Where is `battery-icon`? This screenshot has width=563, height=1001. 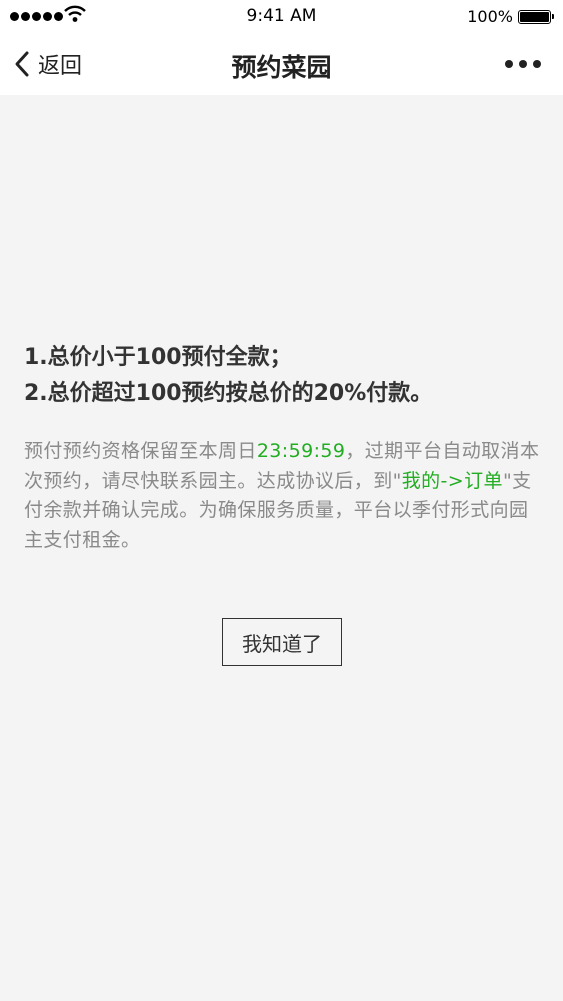 battery-icon is located at coordinates (536, 17).